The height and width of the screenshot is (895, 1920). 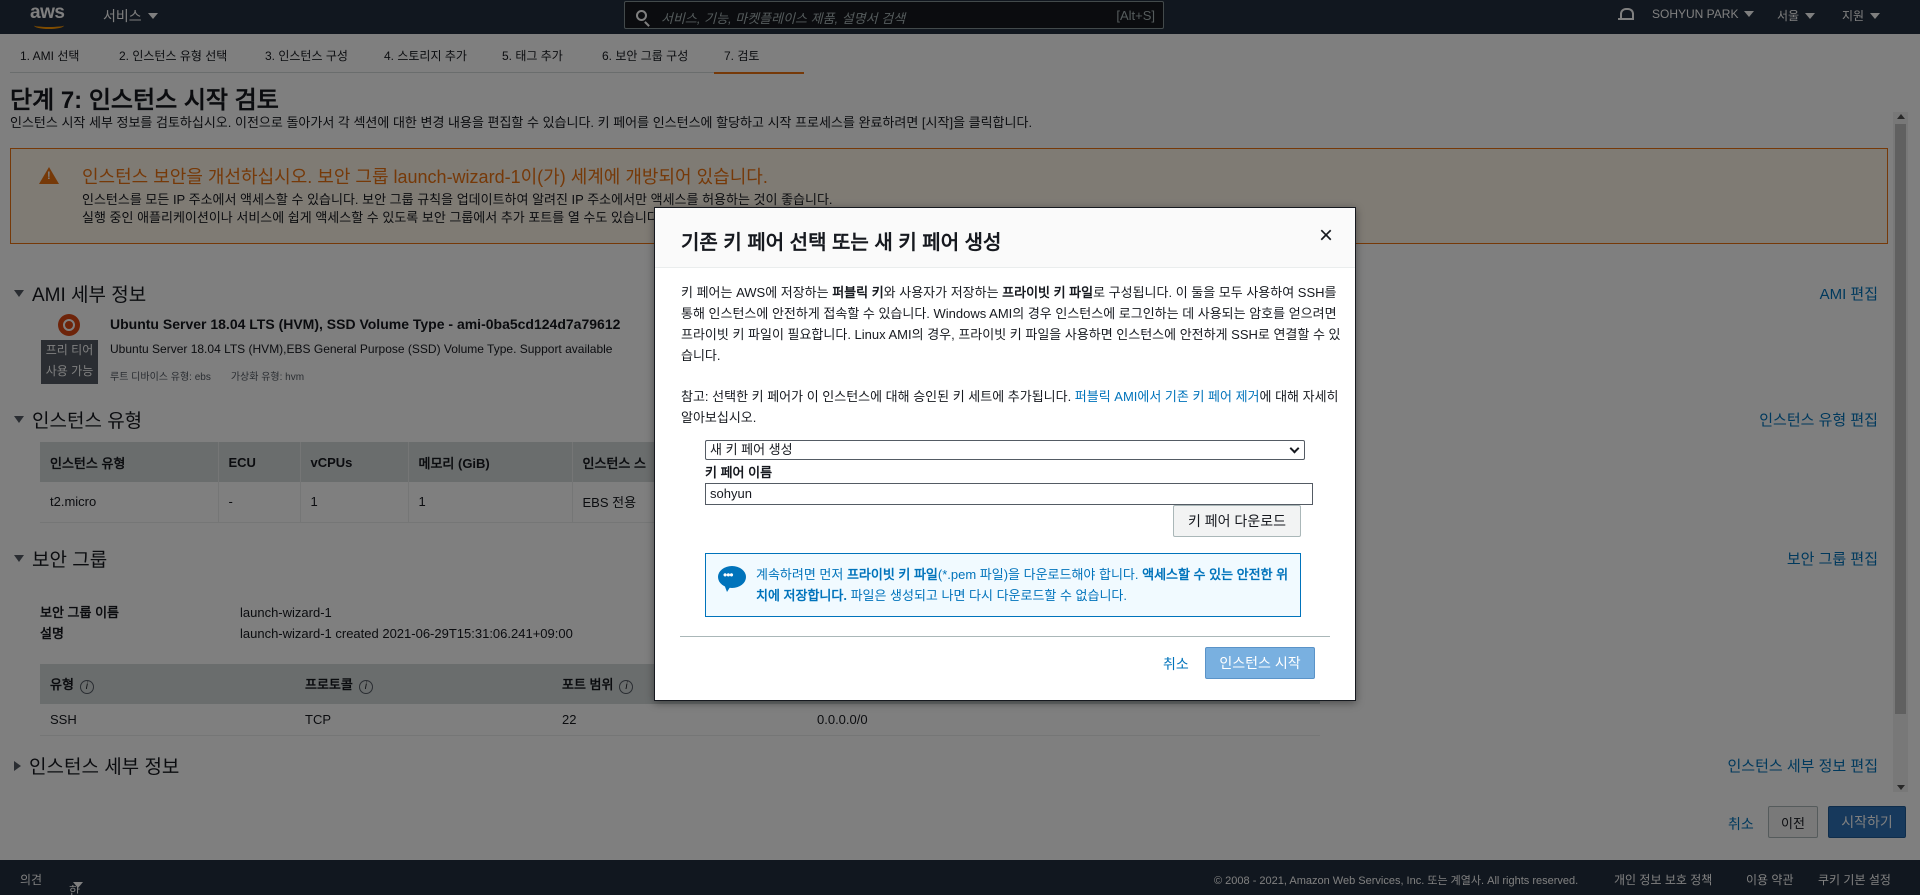 What do you see at coordinates (732, 579) in the screenshot?
I see `chat-bubble-icon` at bounding box center [732, 579].